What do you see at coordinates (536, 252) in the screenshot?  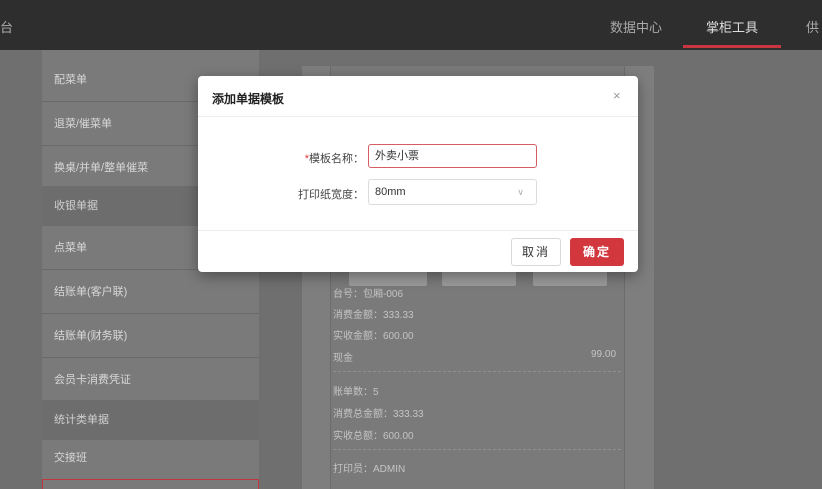 I see `cancel-button: 取消` at bounding box center [536, 252].